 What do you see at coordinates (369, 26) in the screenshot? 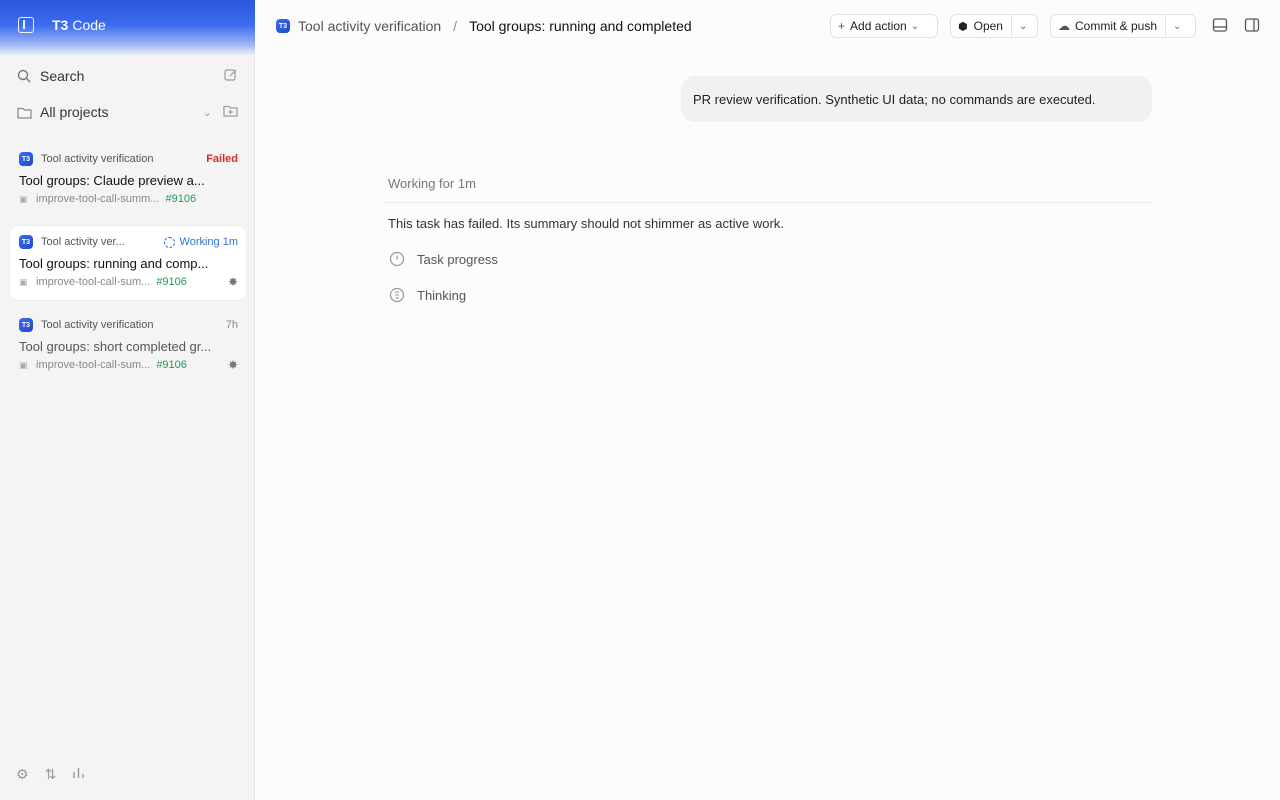
I see `breadcrumb-project: Tool activity verification` at bounding box center [369, 26].